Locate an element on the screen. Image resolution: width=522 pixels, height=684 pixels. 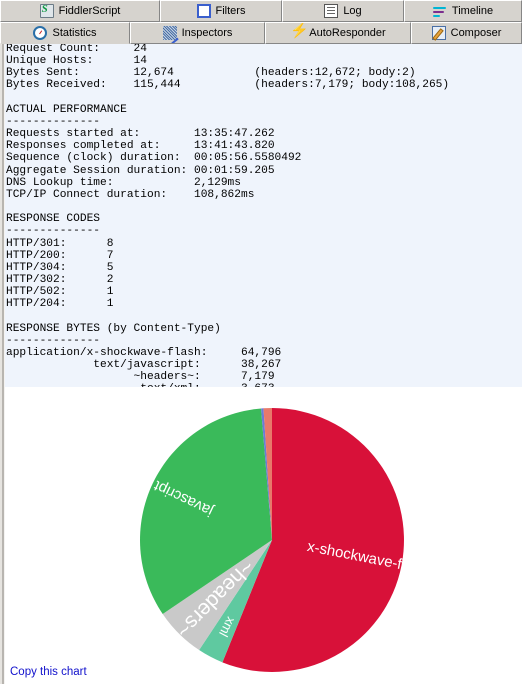
stopwatch-icon is located at coordinates (40, 33).